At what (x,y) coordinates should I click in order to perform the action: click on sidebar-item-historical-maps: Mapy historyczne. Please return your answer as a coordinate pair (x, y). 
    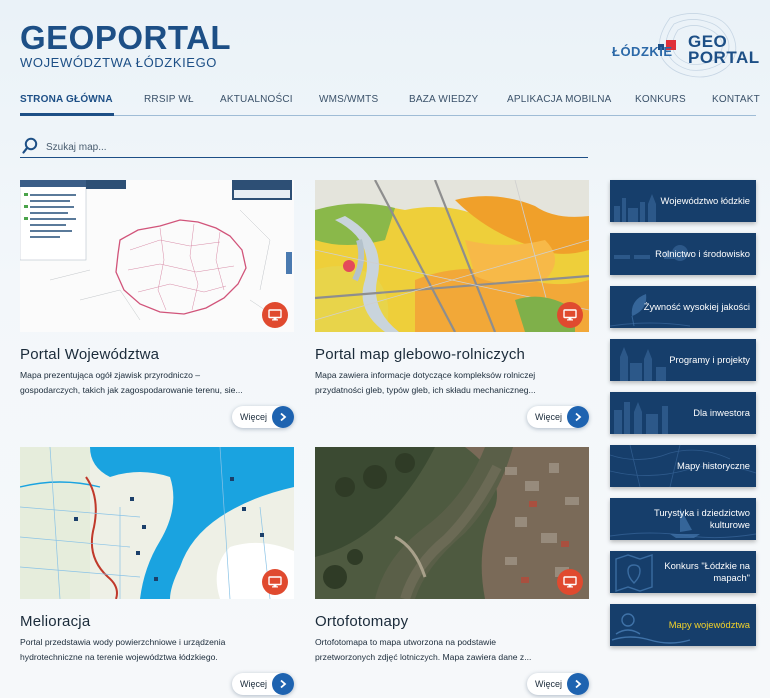
    Looking at the image, I should click on (683, 466).